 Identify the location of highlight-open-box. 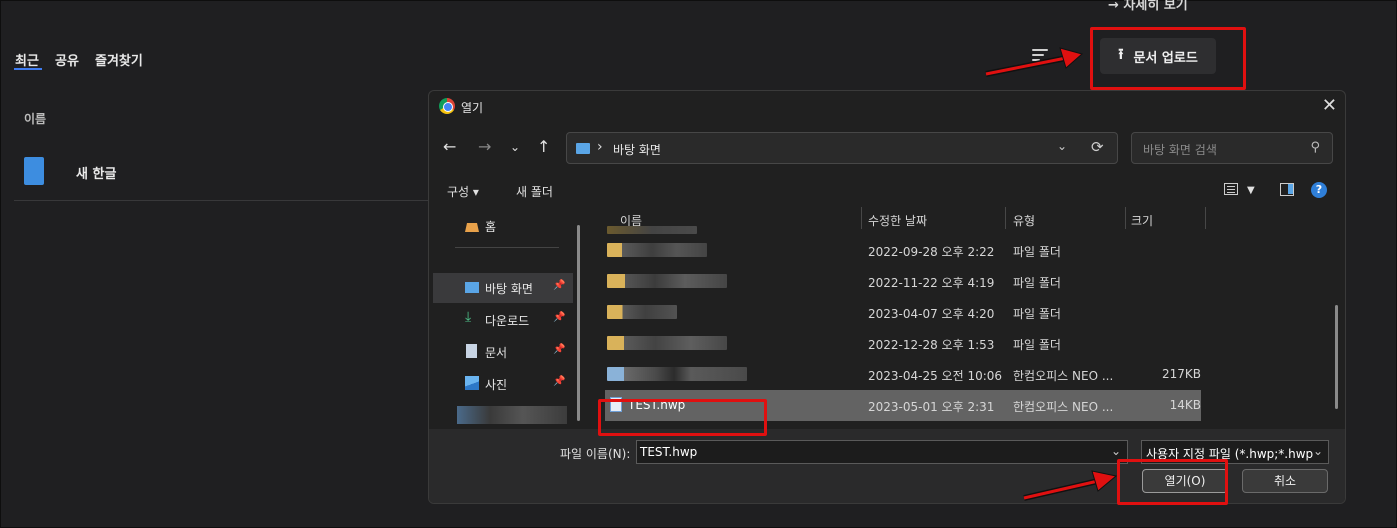
(1172, 482).